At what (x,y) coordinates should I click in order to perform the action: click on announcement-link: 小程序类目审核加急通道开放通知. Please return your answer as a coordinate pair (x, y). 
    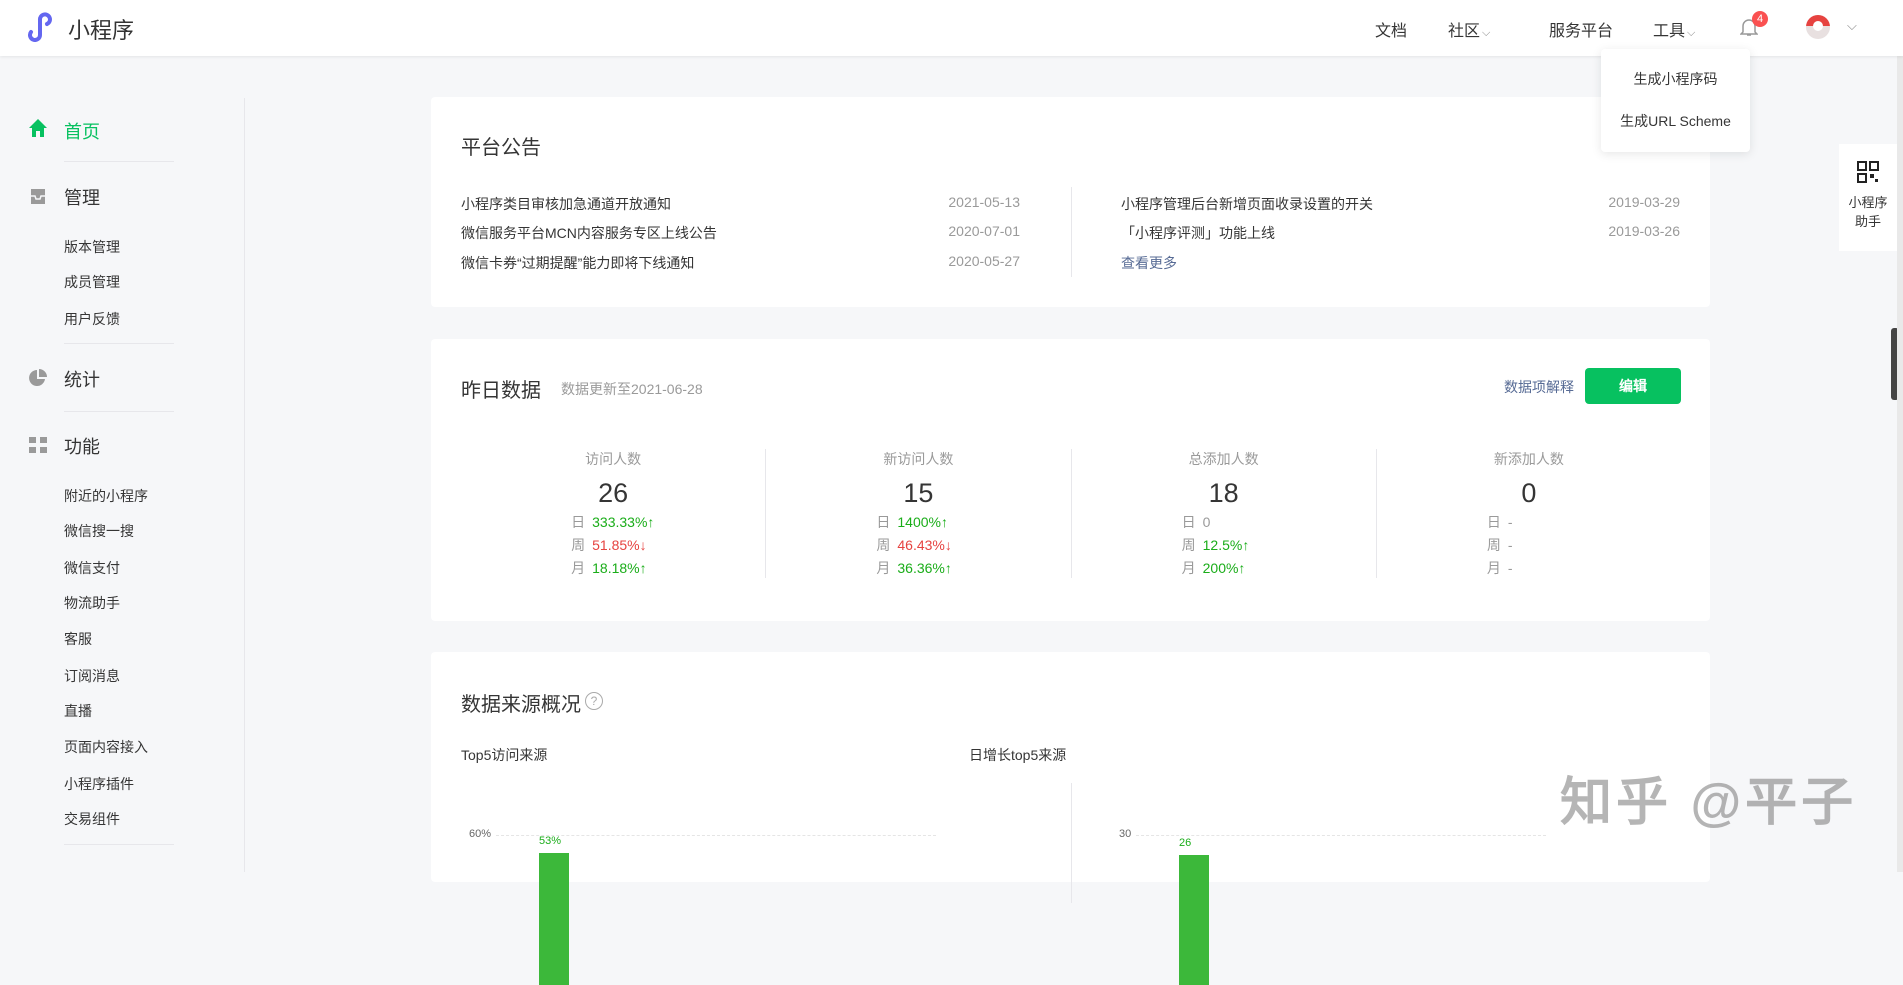
    Looking at the image, I should click on (566, 204).